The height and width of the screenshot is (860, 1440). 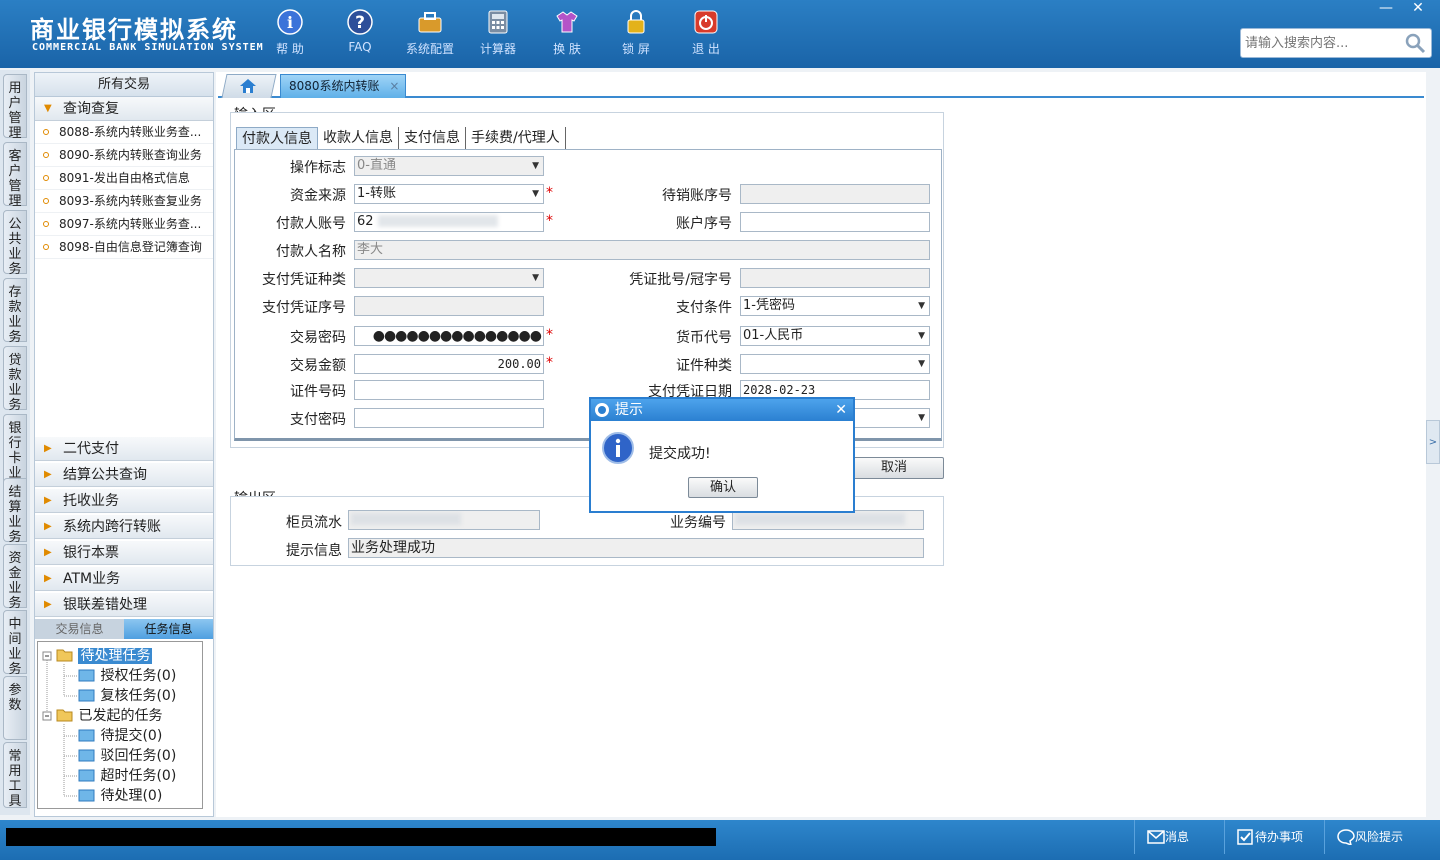 What do you see at coordinates (1379, 837) in the screenshot?
I see `risk-alert-button: 风险提示` at bounding box center [1379, 837].